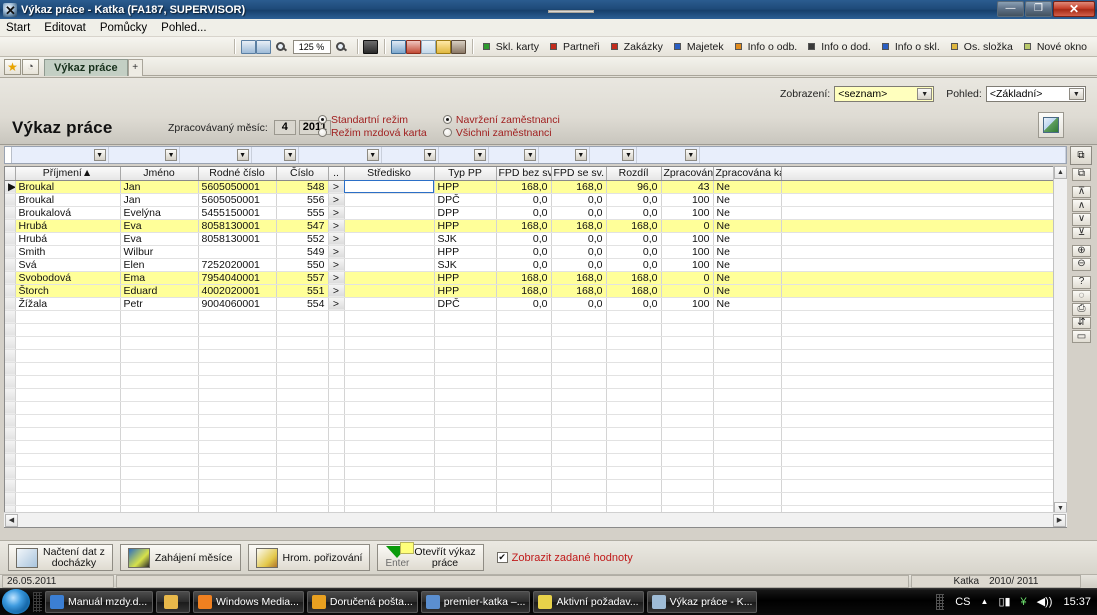 The width and height of the screenshot is (1097, 615). I want to click on filter-cell-prijmeni: ▼, so click(60, 155).